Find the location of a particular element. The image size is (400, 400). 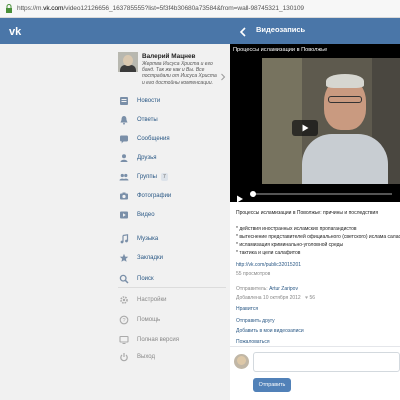

play-button is located at coordinates (305, 128).